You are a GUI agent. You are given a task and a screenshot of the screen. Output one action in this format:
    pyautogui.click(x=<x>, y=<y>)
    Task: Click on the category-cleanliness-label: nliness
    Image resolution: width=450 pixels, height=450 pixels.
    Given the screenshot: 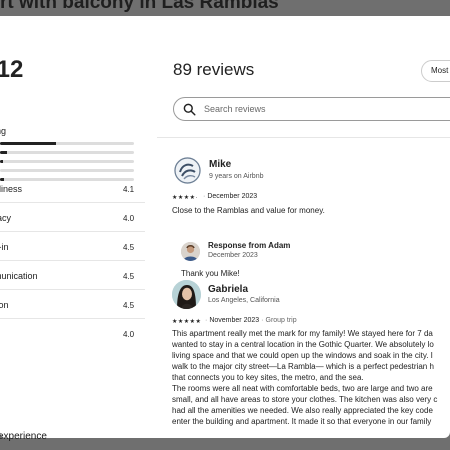 What is the action you would take?
    pyautogui.click(x=11, y=189)
    